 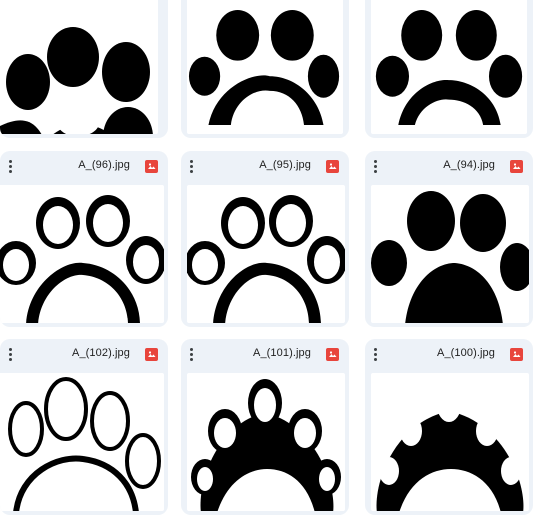 I want to click on file-card: A_(101).jpg, so click(x=265, y=427).